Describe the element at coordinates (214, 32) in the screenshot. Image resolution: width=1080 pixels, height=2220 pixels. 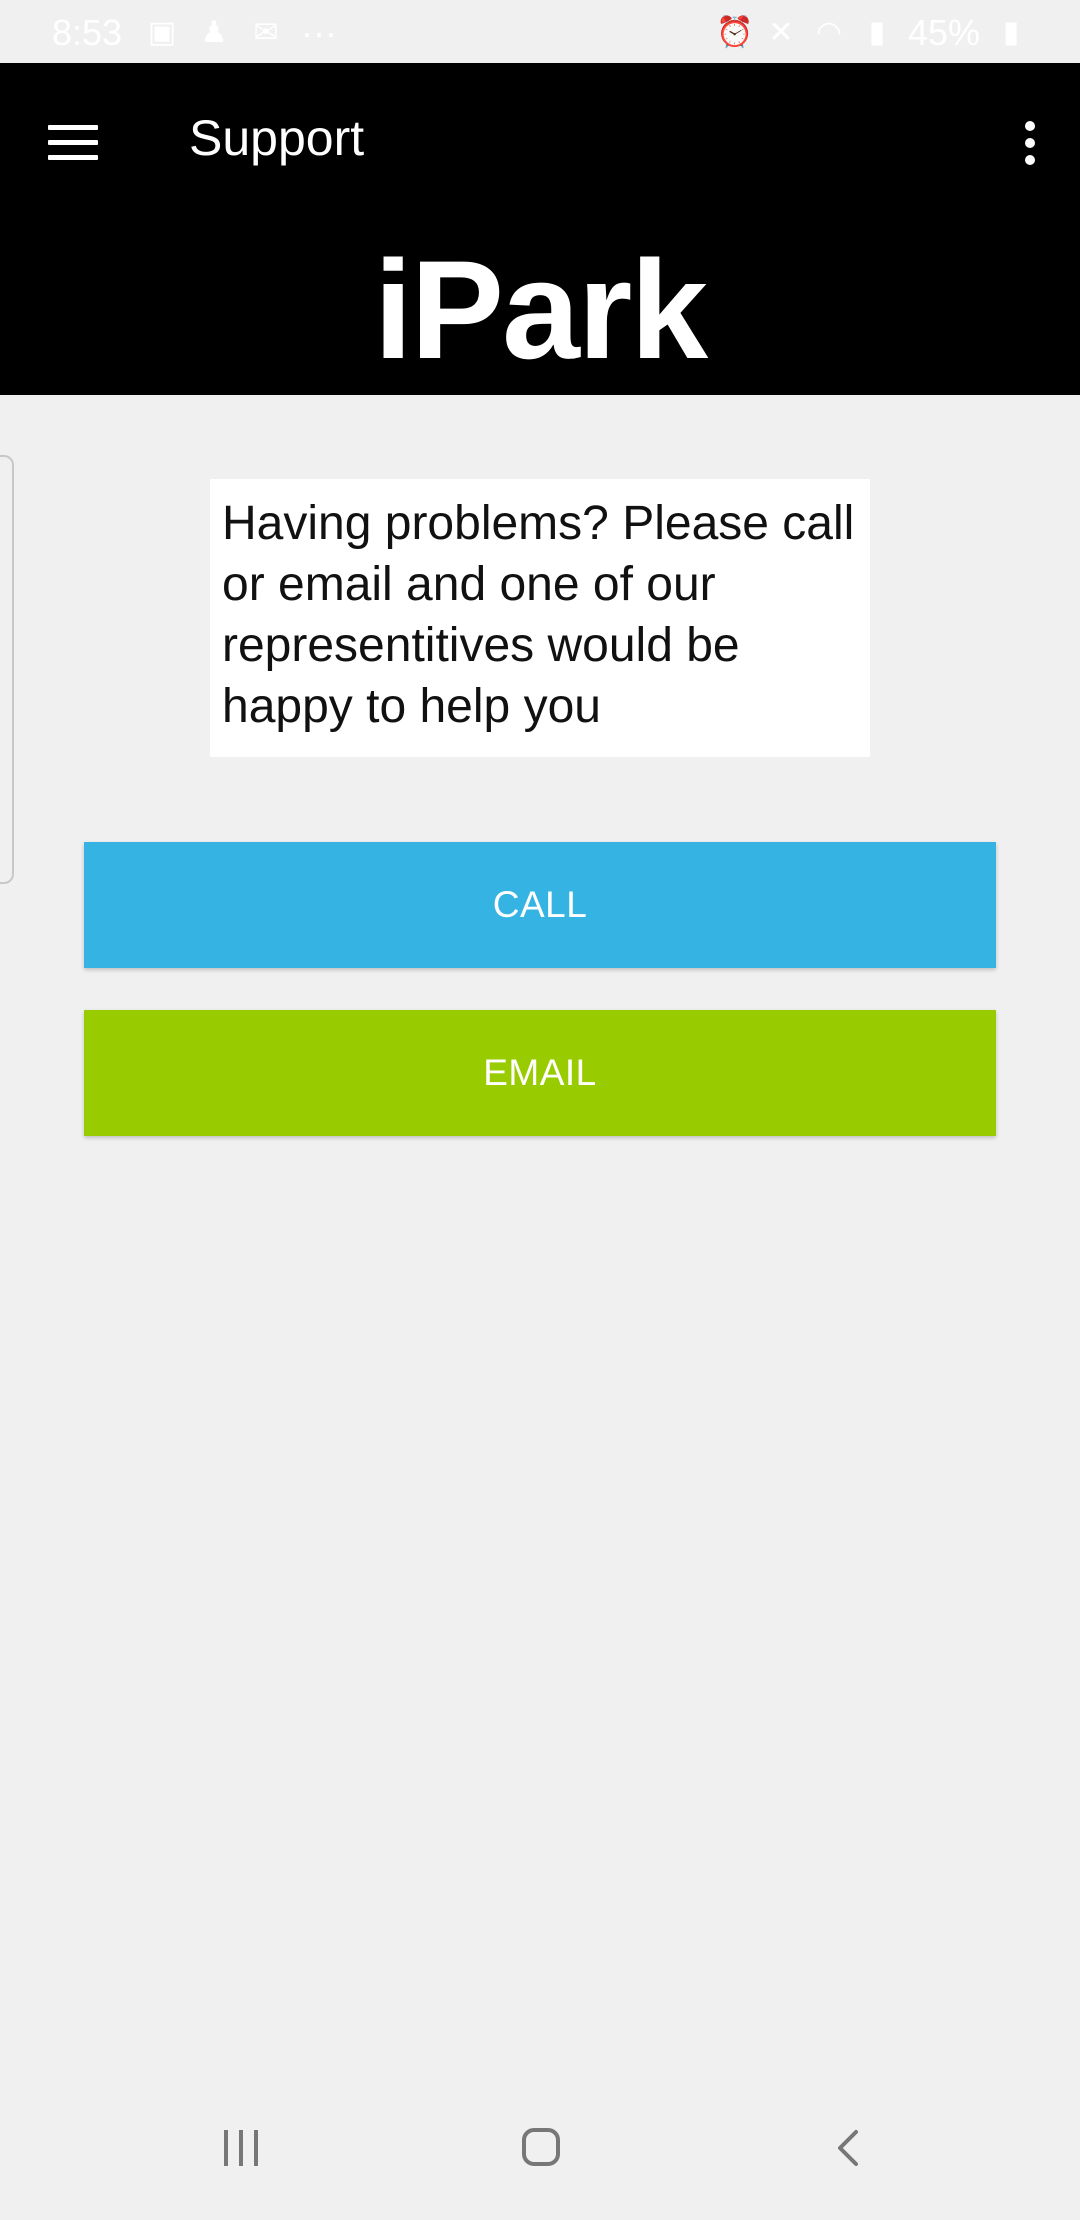
I see `cast-icon: ♟` at that location.